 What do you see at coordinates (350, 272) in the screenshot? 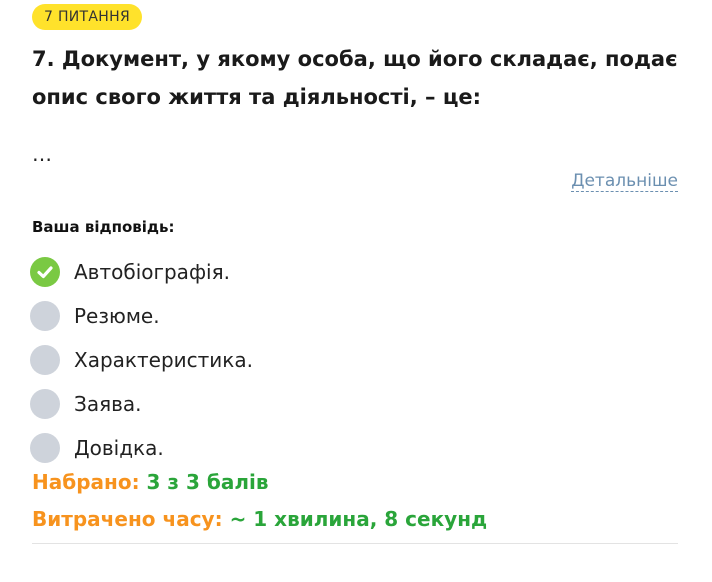
I see `answer-option: Автобіографія.` at bounding box center [350, 272].